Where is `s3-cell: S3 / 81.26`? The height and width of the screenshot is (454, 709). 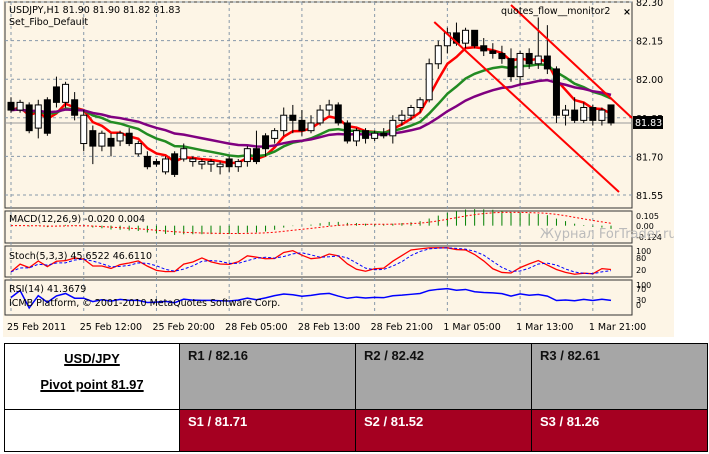 s3-cell: S3 / 81.26 is located at coordinates (619, 430).